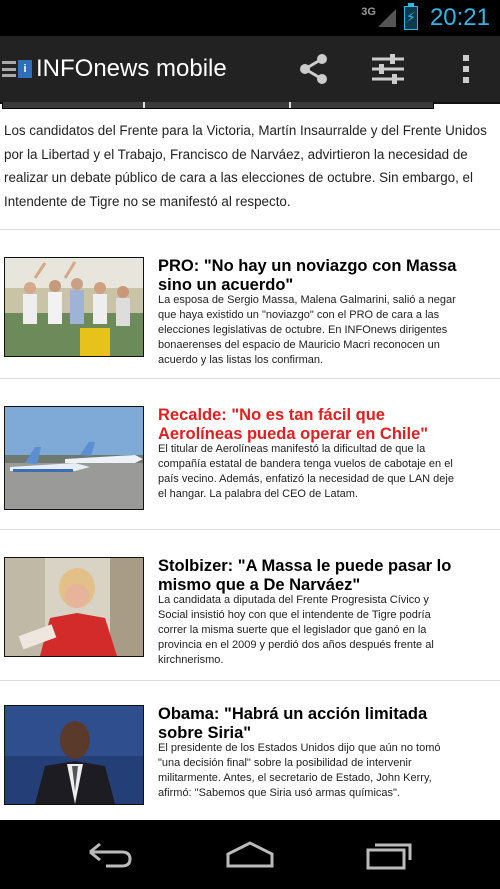 The width and height of the screenshot is (500, 889). Describe the element at coordinates (250, 18) in the screenshot. I see `status-bar: 3G ⚡ 20:21` at that location.